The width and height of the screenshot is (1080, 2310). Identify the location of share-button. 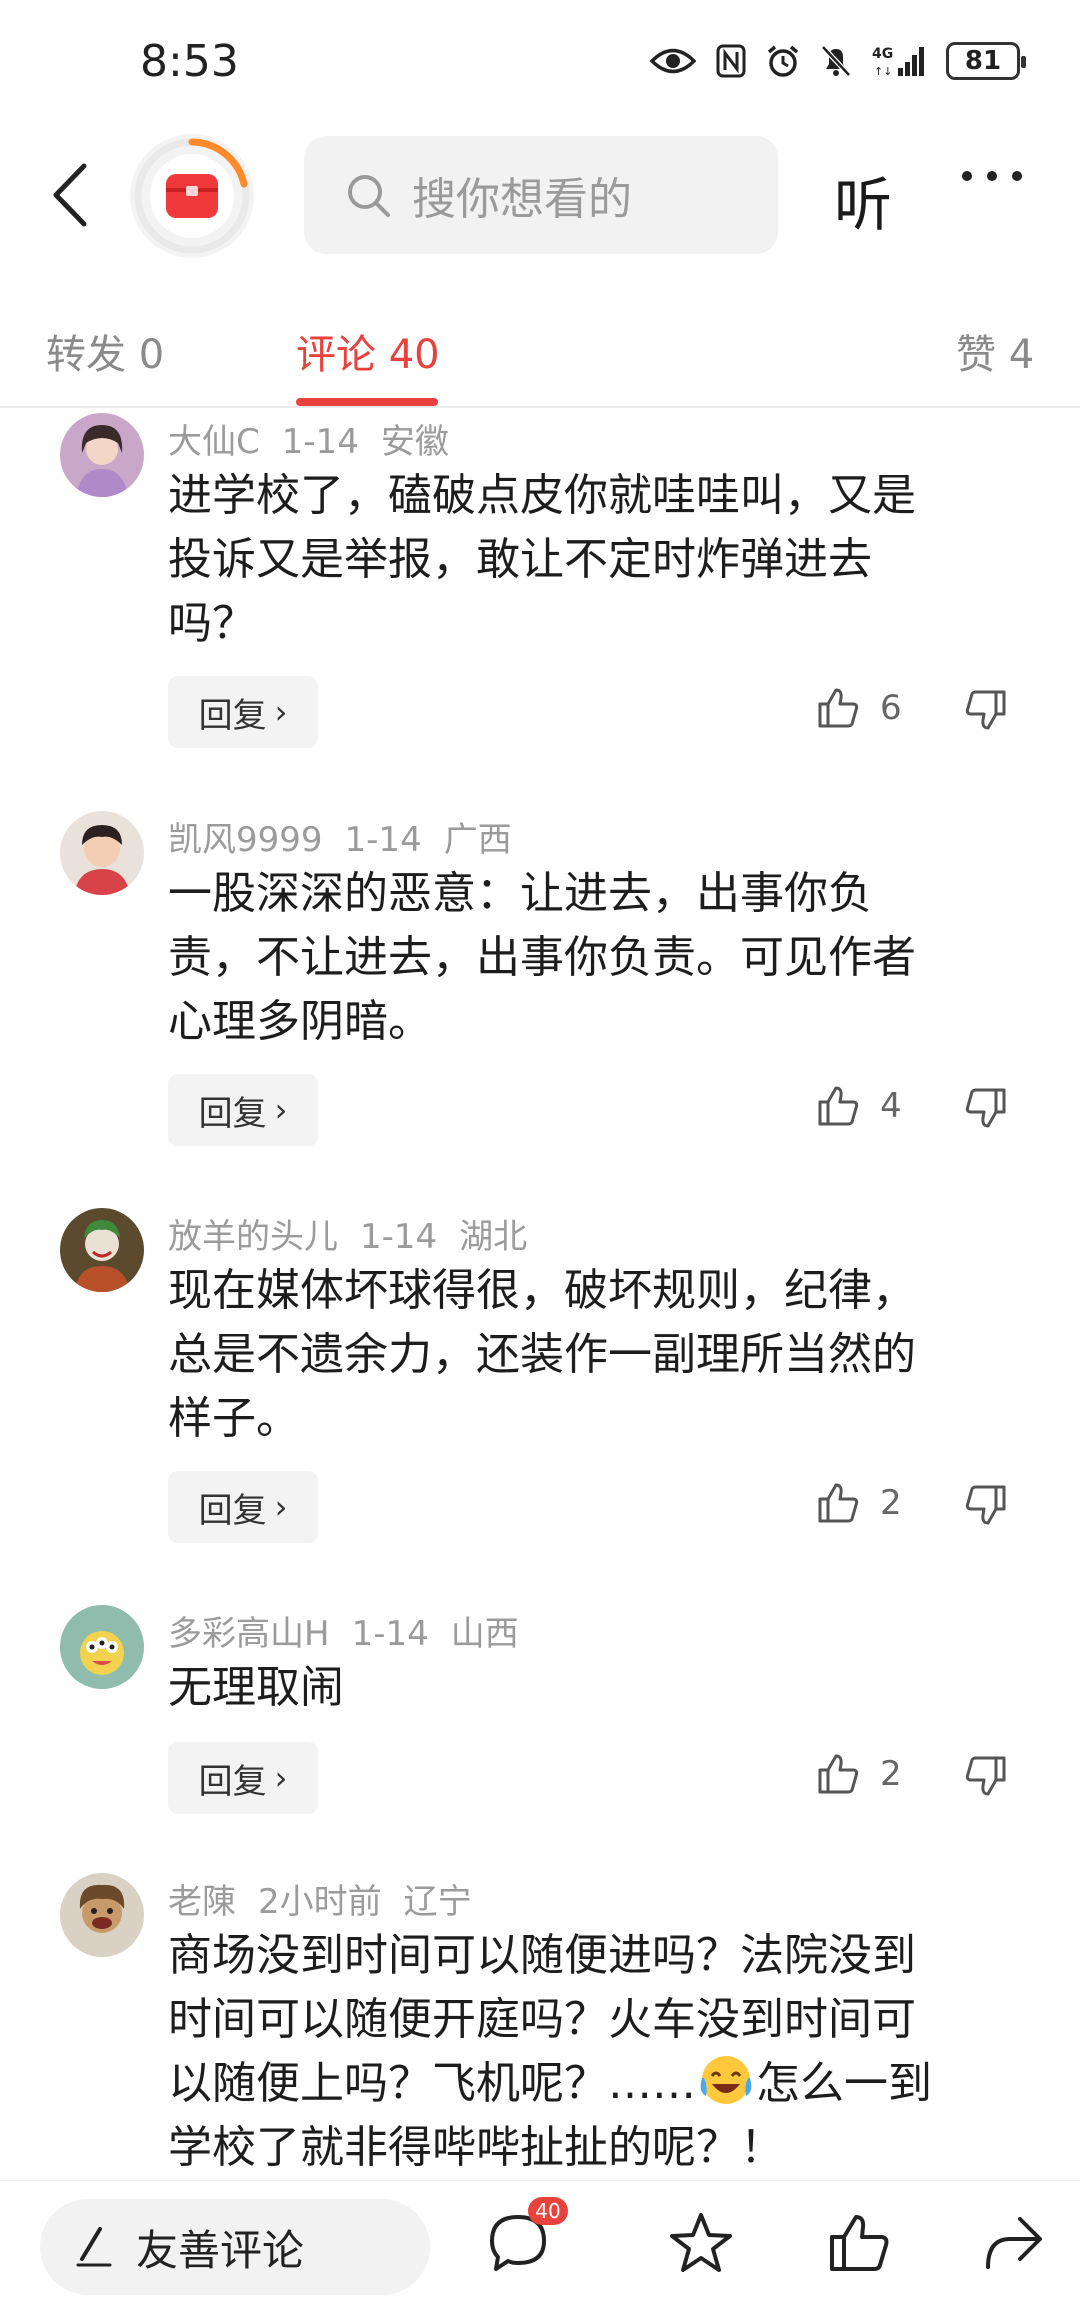
(1013, 2245).